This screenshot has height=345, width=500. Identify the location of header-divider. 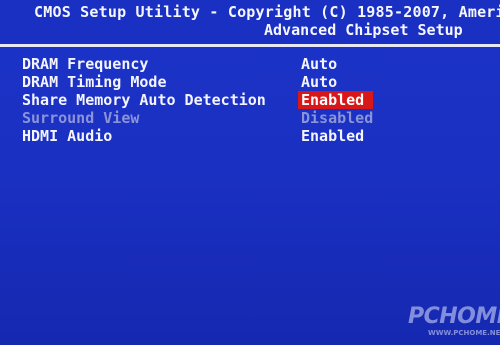
(250, 45).